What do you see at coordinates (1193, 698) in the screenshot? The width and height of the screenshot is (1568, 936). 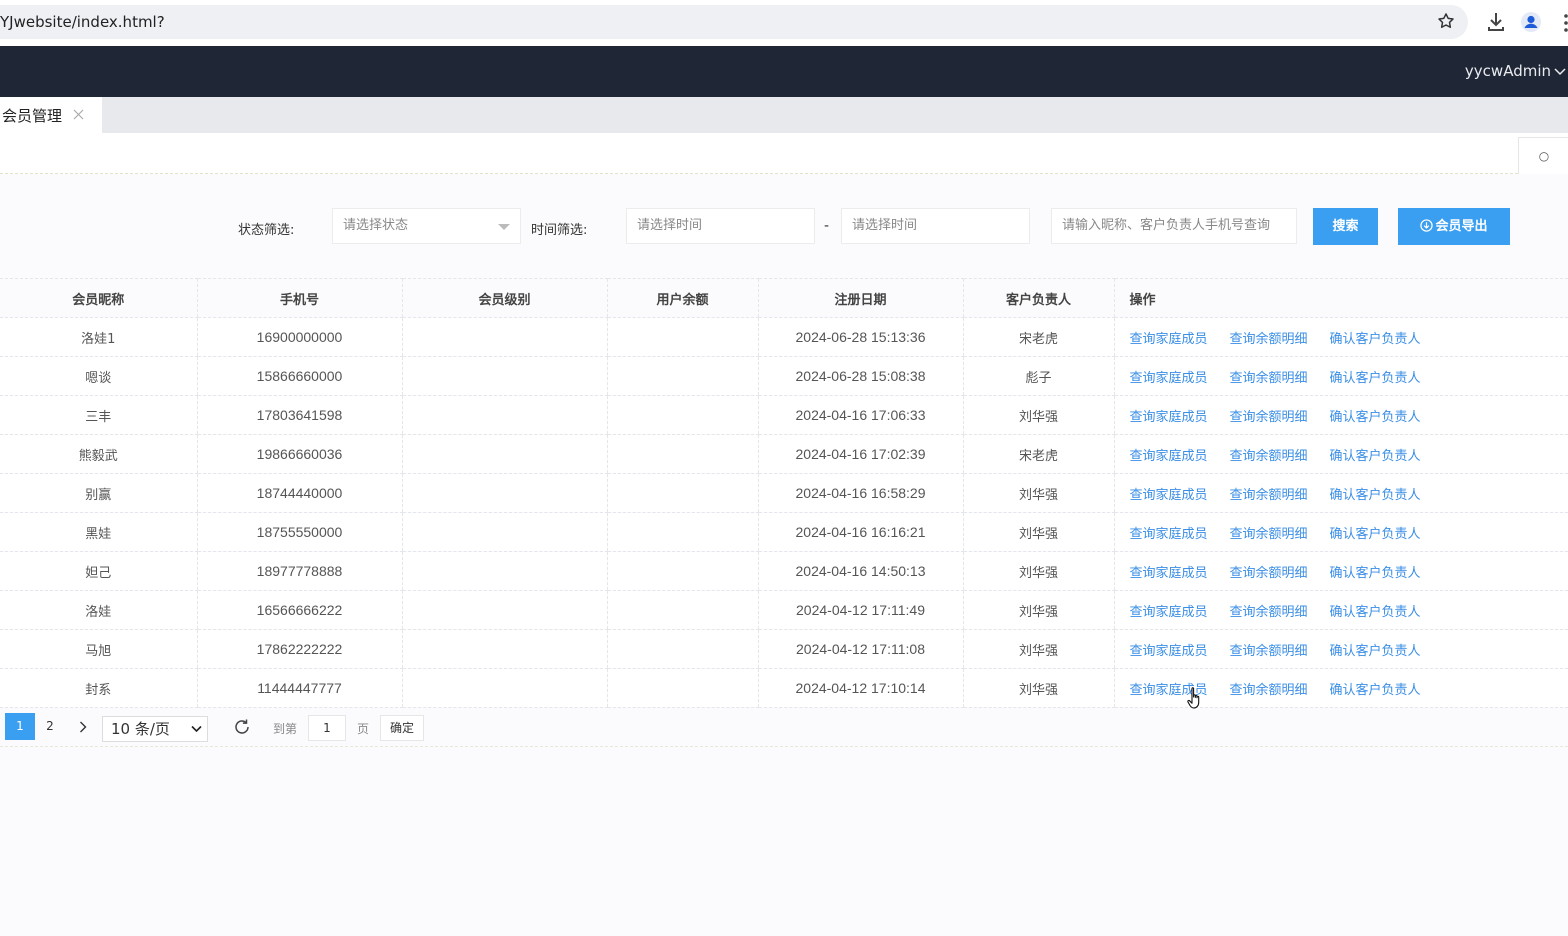 I see `hand-cursor-icon` at bounding box center [1193, 698].